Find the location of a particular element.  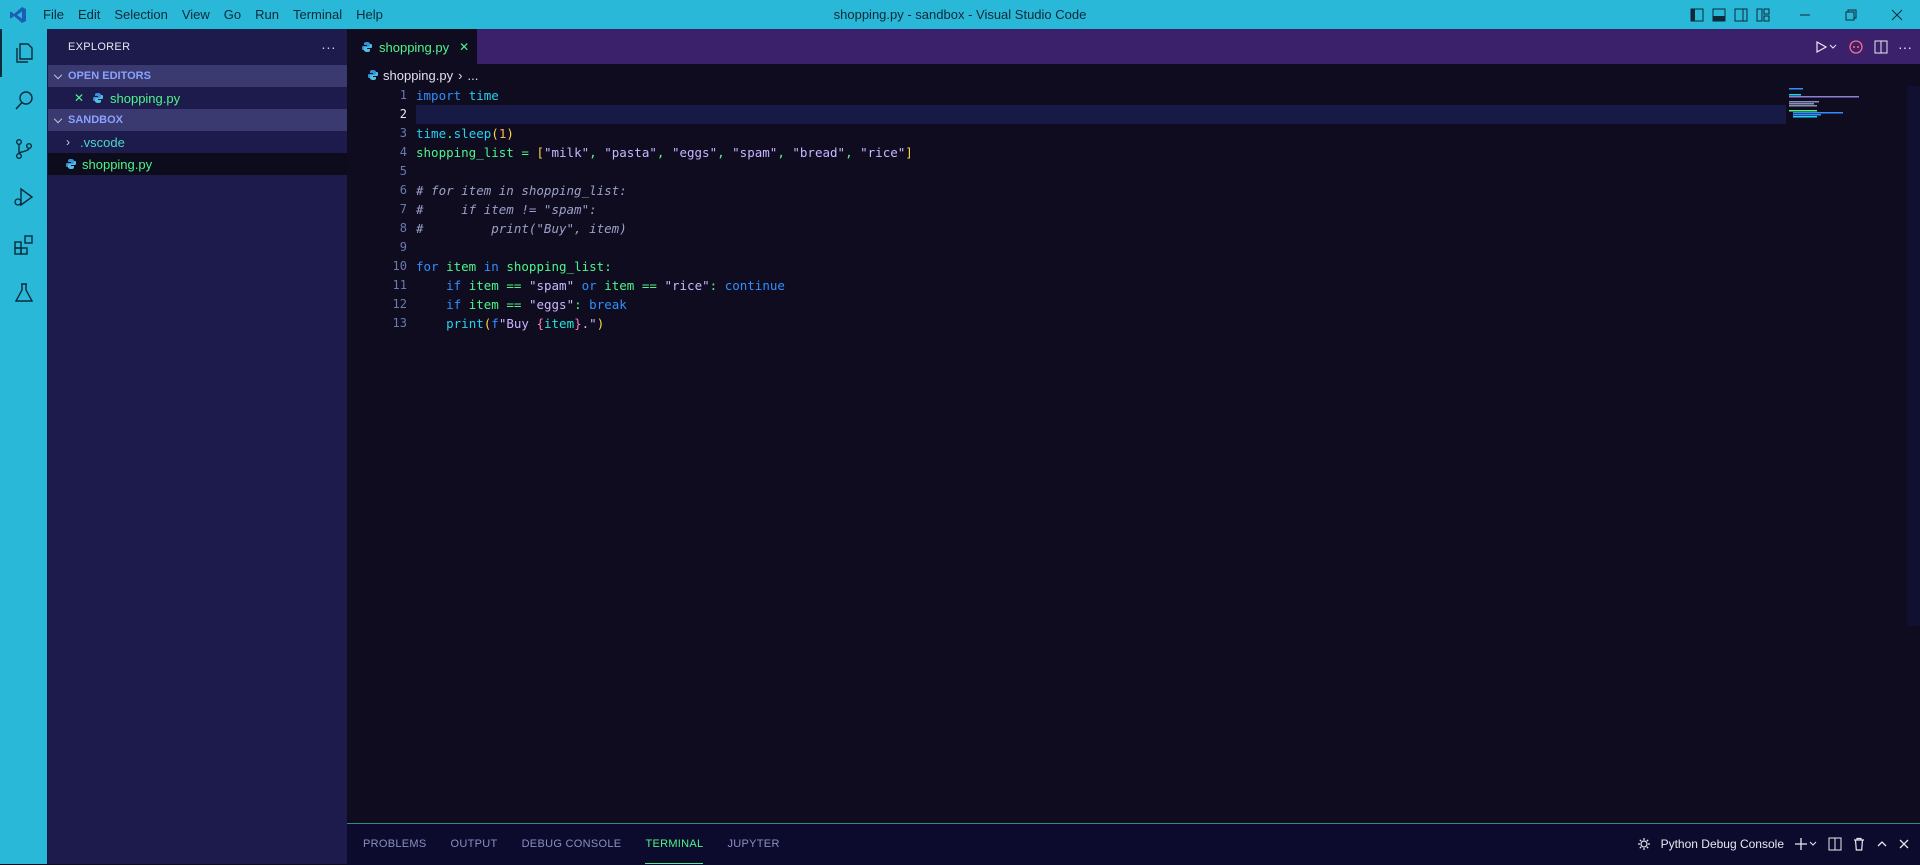

menu-help: Help is located at coordinates (369, 14).